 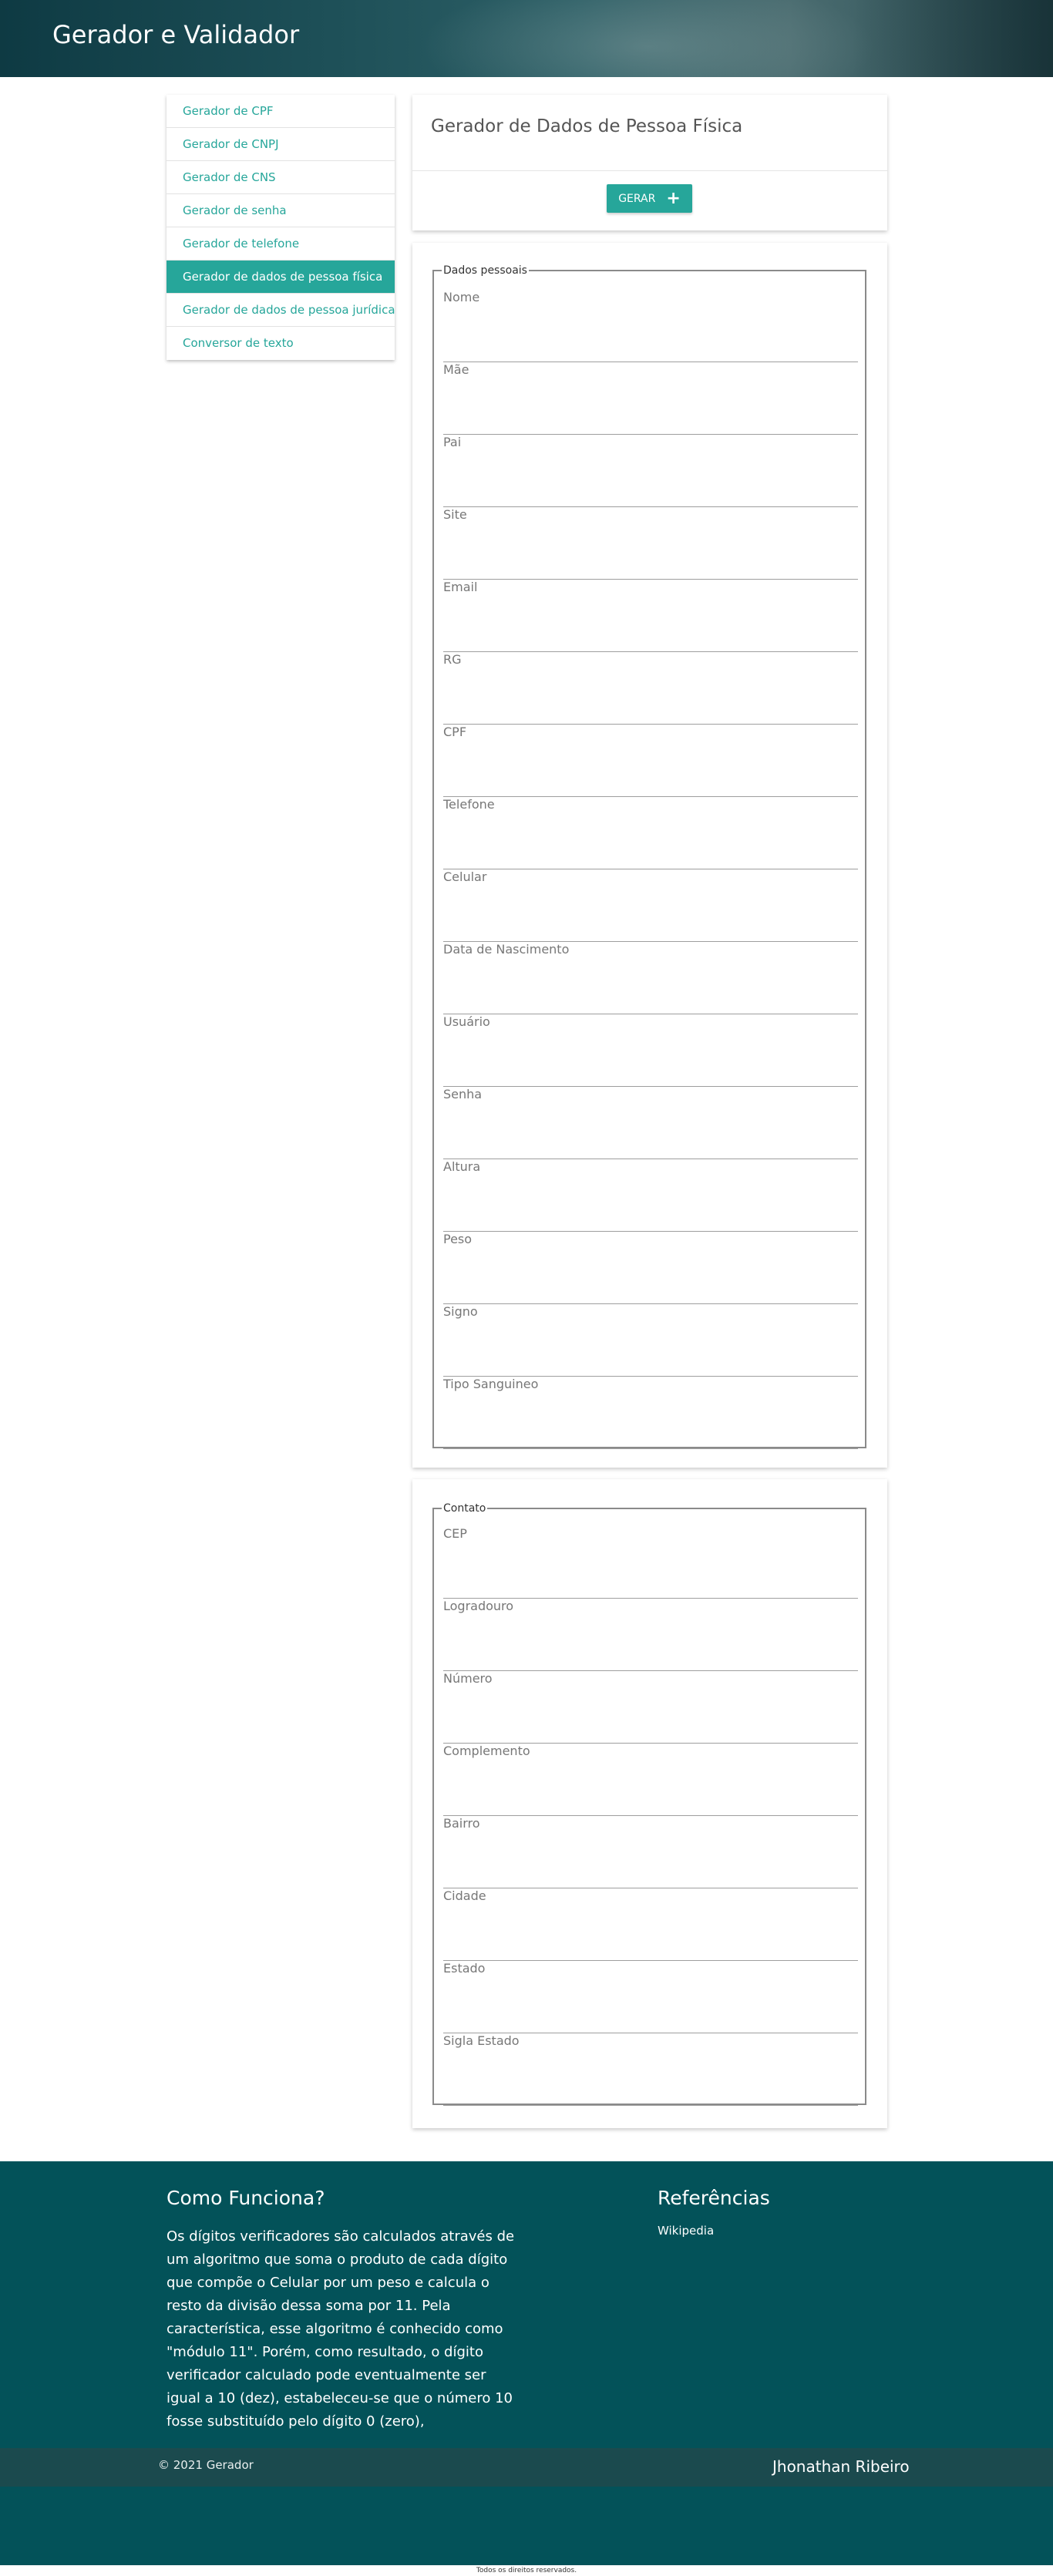 I want to click on field-label-bairro: Bairro, so click(x=461, y=1823).